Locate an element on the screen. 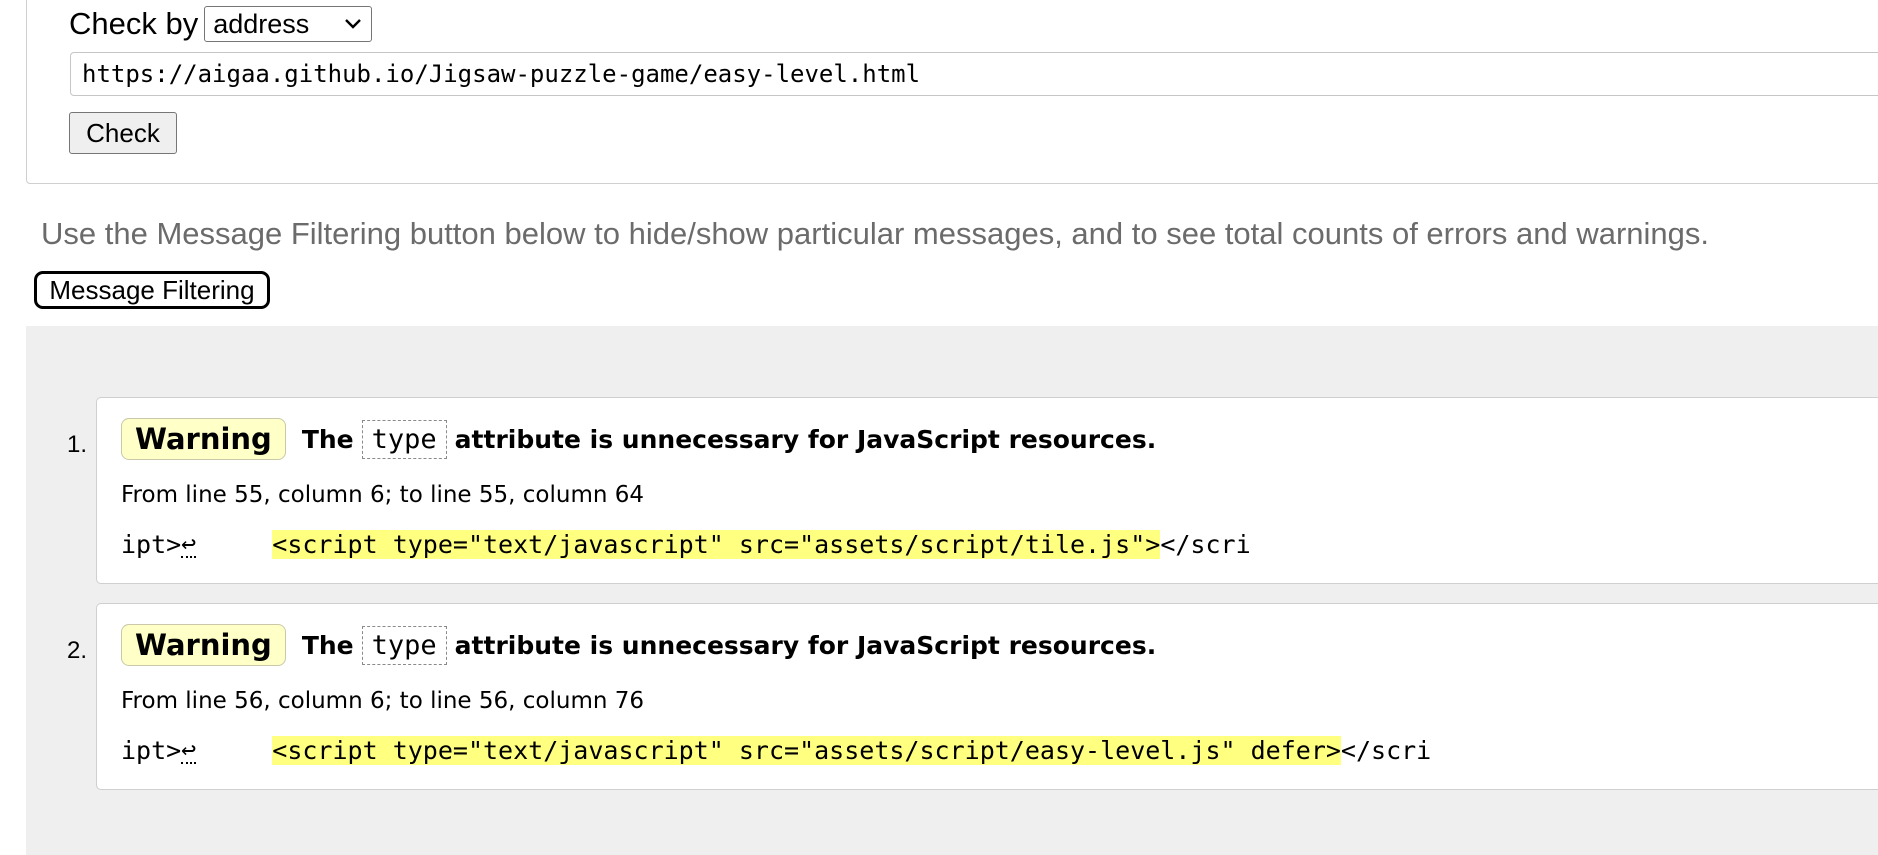 The height and width of the screenshot is (855, 1878). message-number: 2. is located at coordinates (77, 650).